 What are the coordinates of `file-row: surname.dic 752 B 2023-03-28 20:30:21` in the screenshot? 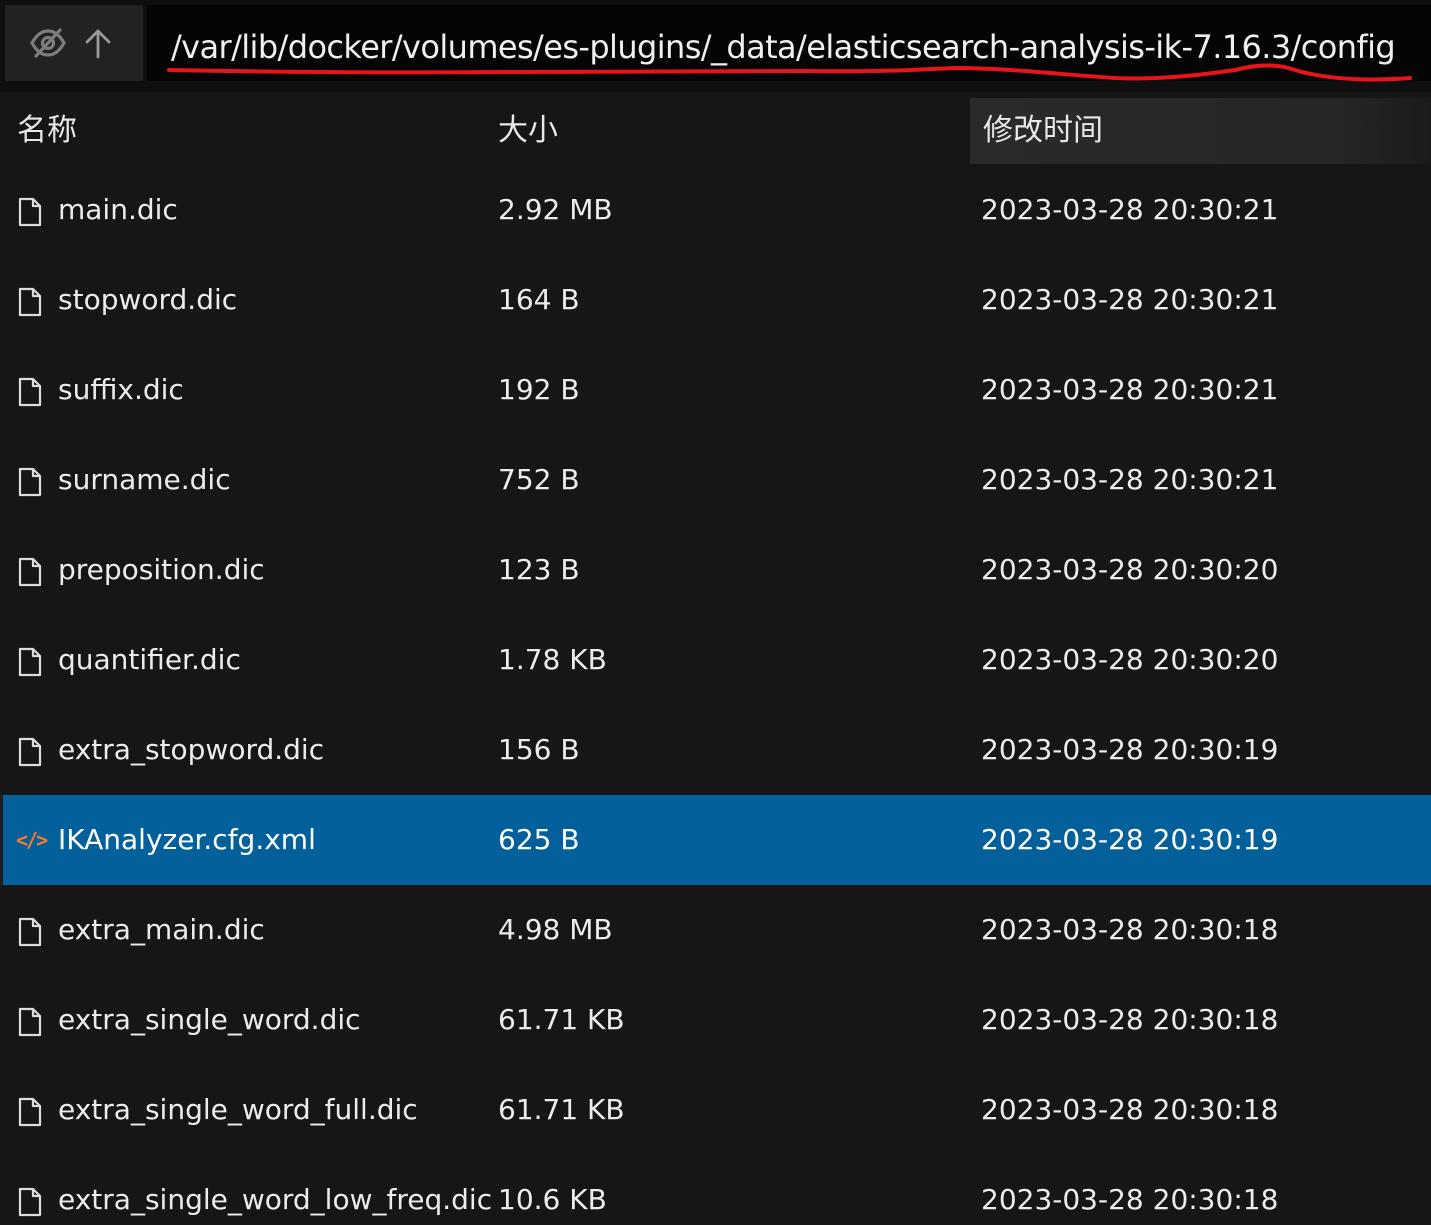 It's located at (715, 480).